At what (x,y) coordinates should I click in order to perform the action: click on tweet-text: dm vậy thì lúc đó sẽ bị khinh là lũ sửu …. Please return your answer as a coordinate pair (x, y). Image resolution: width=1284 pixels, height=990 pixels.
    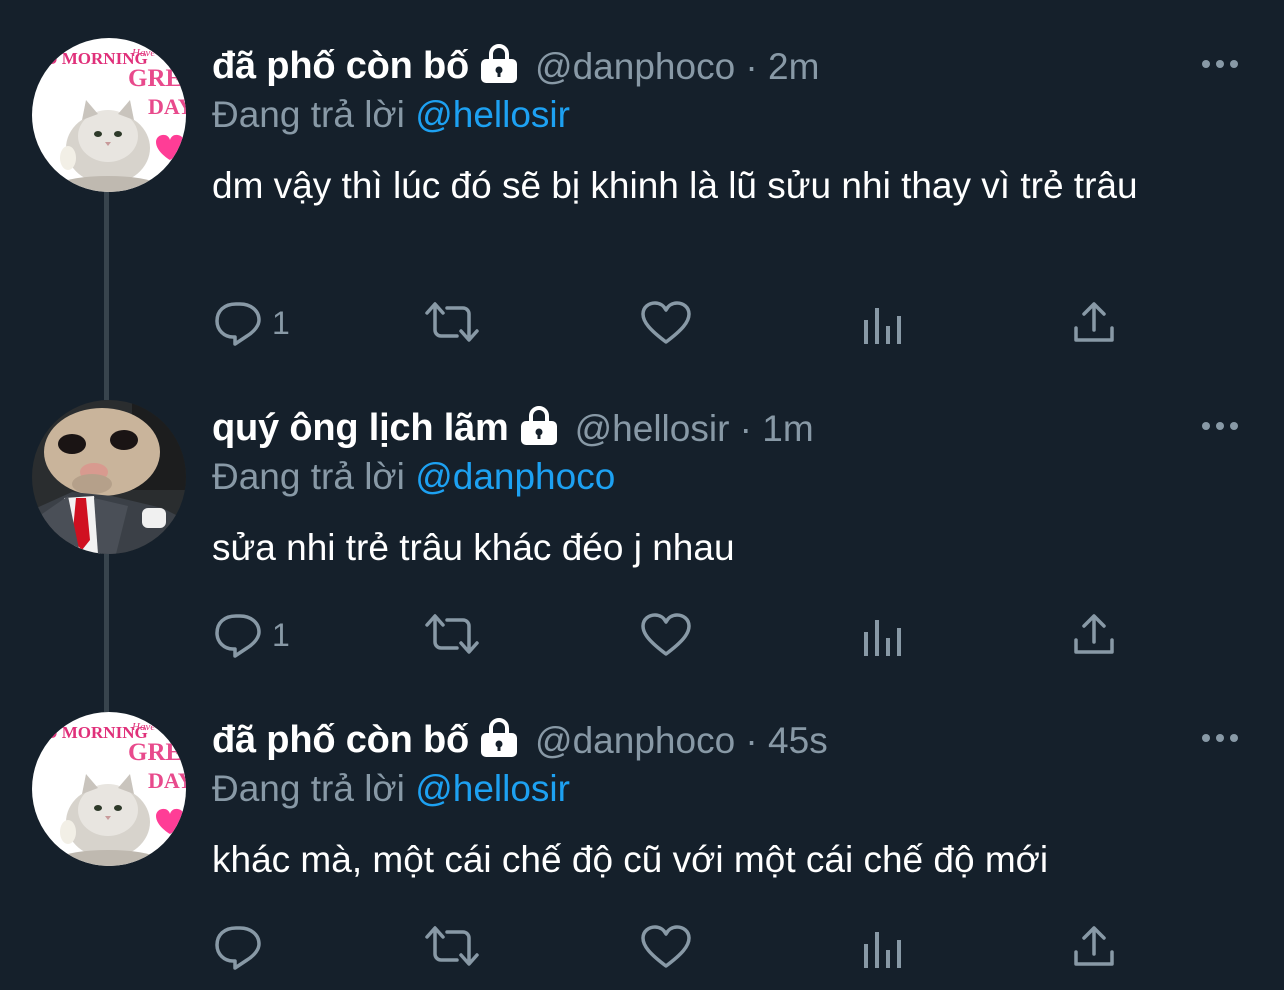
    Looking at the image, I should click on (675, 185).